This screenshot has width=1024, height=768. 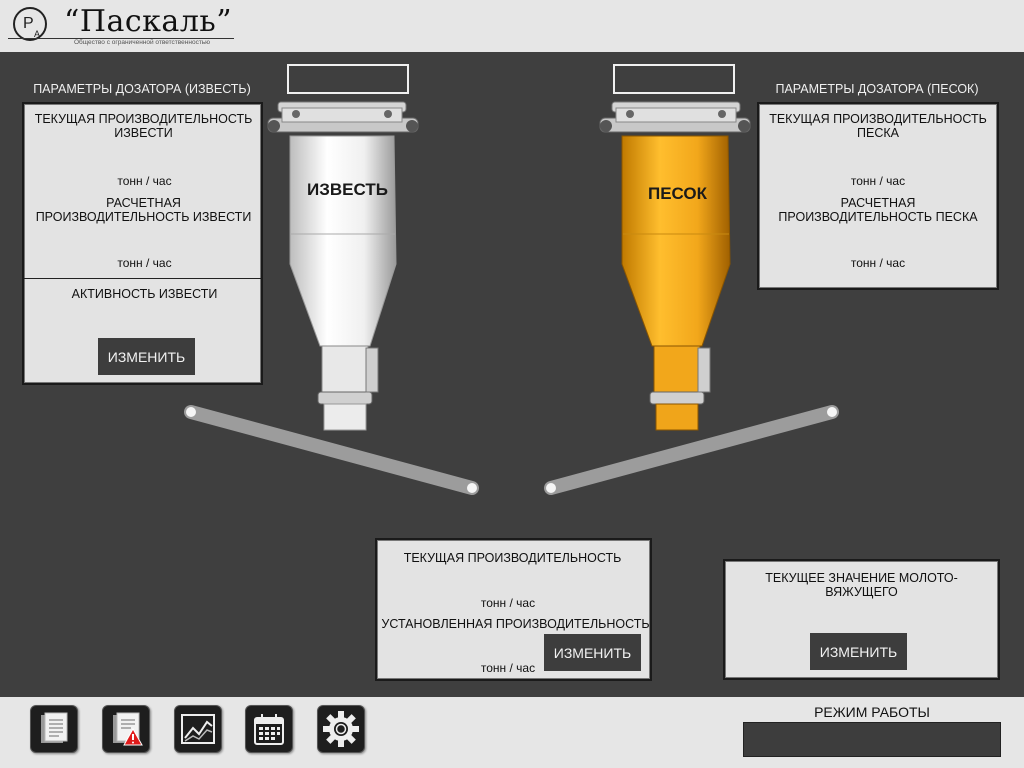 I want to click on report-button, so click(x=54, y=729).